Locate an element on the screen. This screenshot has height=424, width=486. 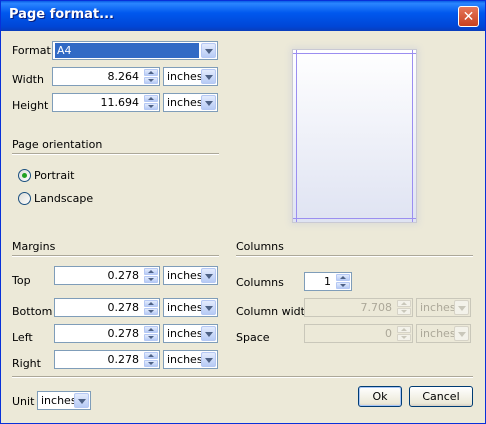
margin-left-value: 0.278 is located at coordinates (123, 333).